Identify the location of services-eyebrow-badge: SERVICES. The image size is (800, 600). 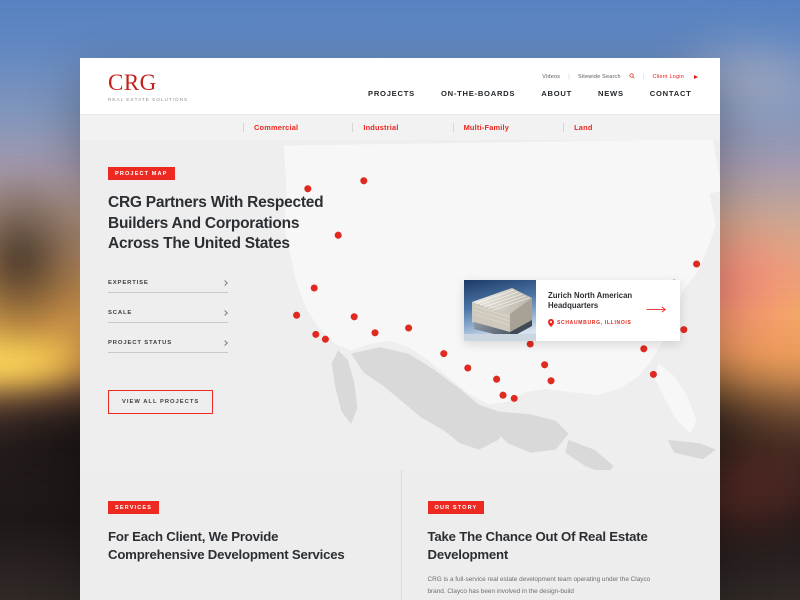
(133, 507).